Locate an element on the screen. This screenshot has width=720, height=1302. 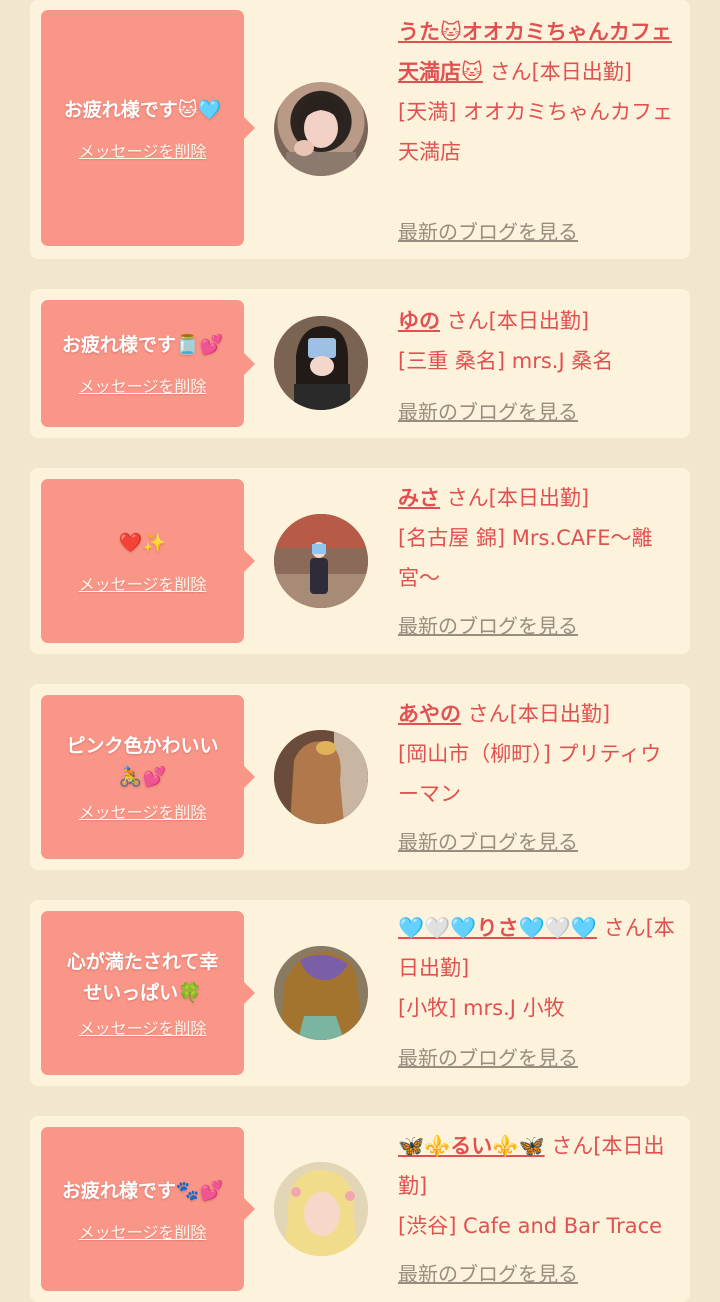
message-bubble: ピンク色かわいい 🚴💕 メッセージを削除 is located at coordinates (148, 777).